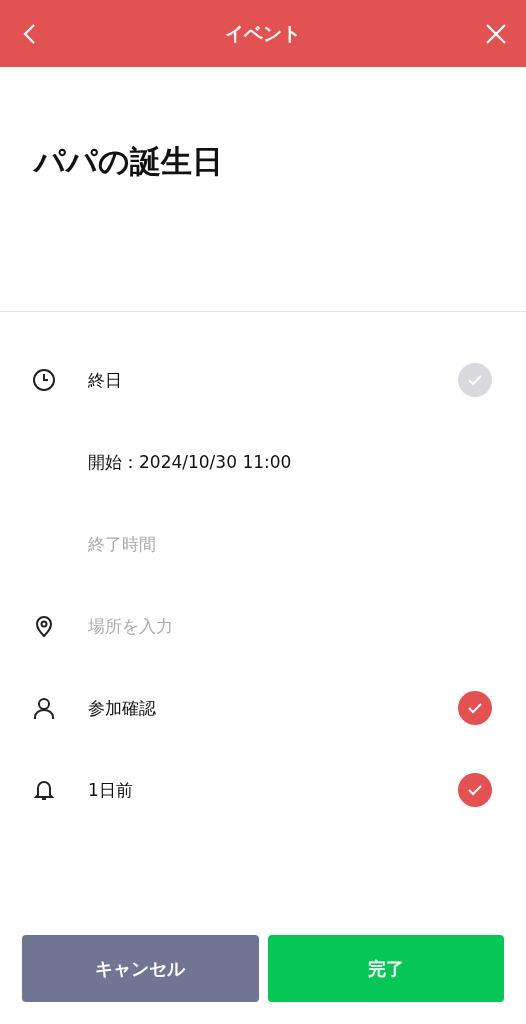 The width and height of the screenshot is (526, 1024). What do you see at coordinates (44, 380) in the screenshot?
I see `clock-icon` at bounding box center [44, 380].